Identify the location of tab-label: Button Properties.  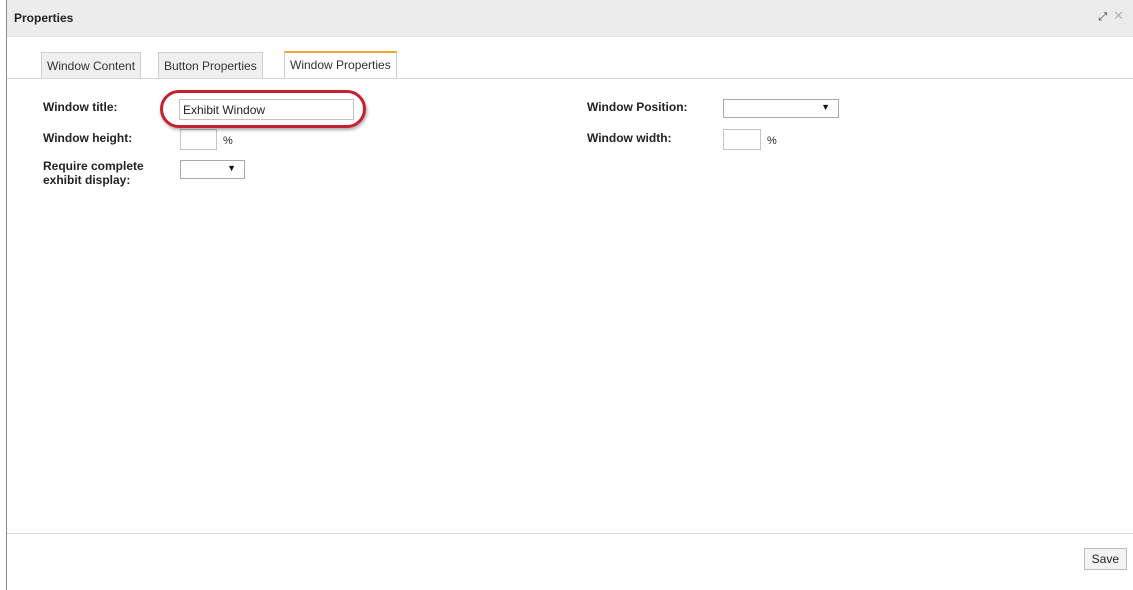
(210, 66).